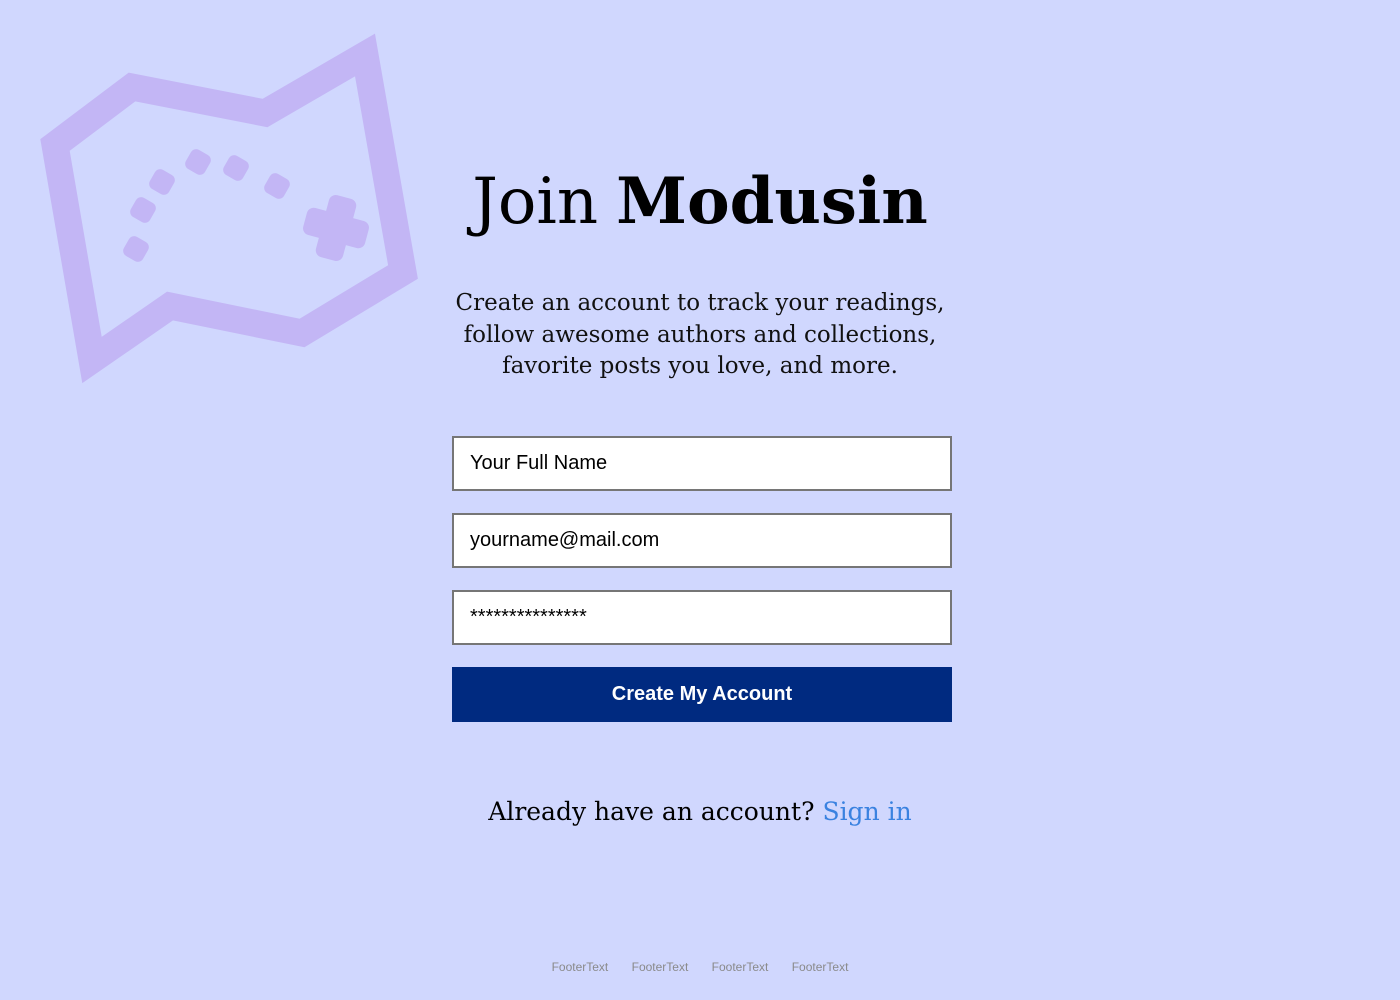 The height and width of the screenshot is (1000, 1400). I want to click on full-name-field, so click(702, 463).